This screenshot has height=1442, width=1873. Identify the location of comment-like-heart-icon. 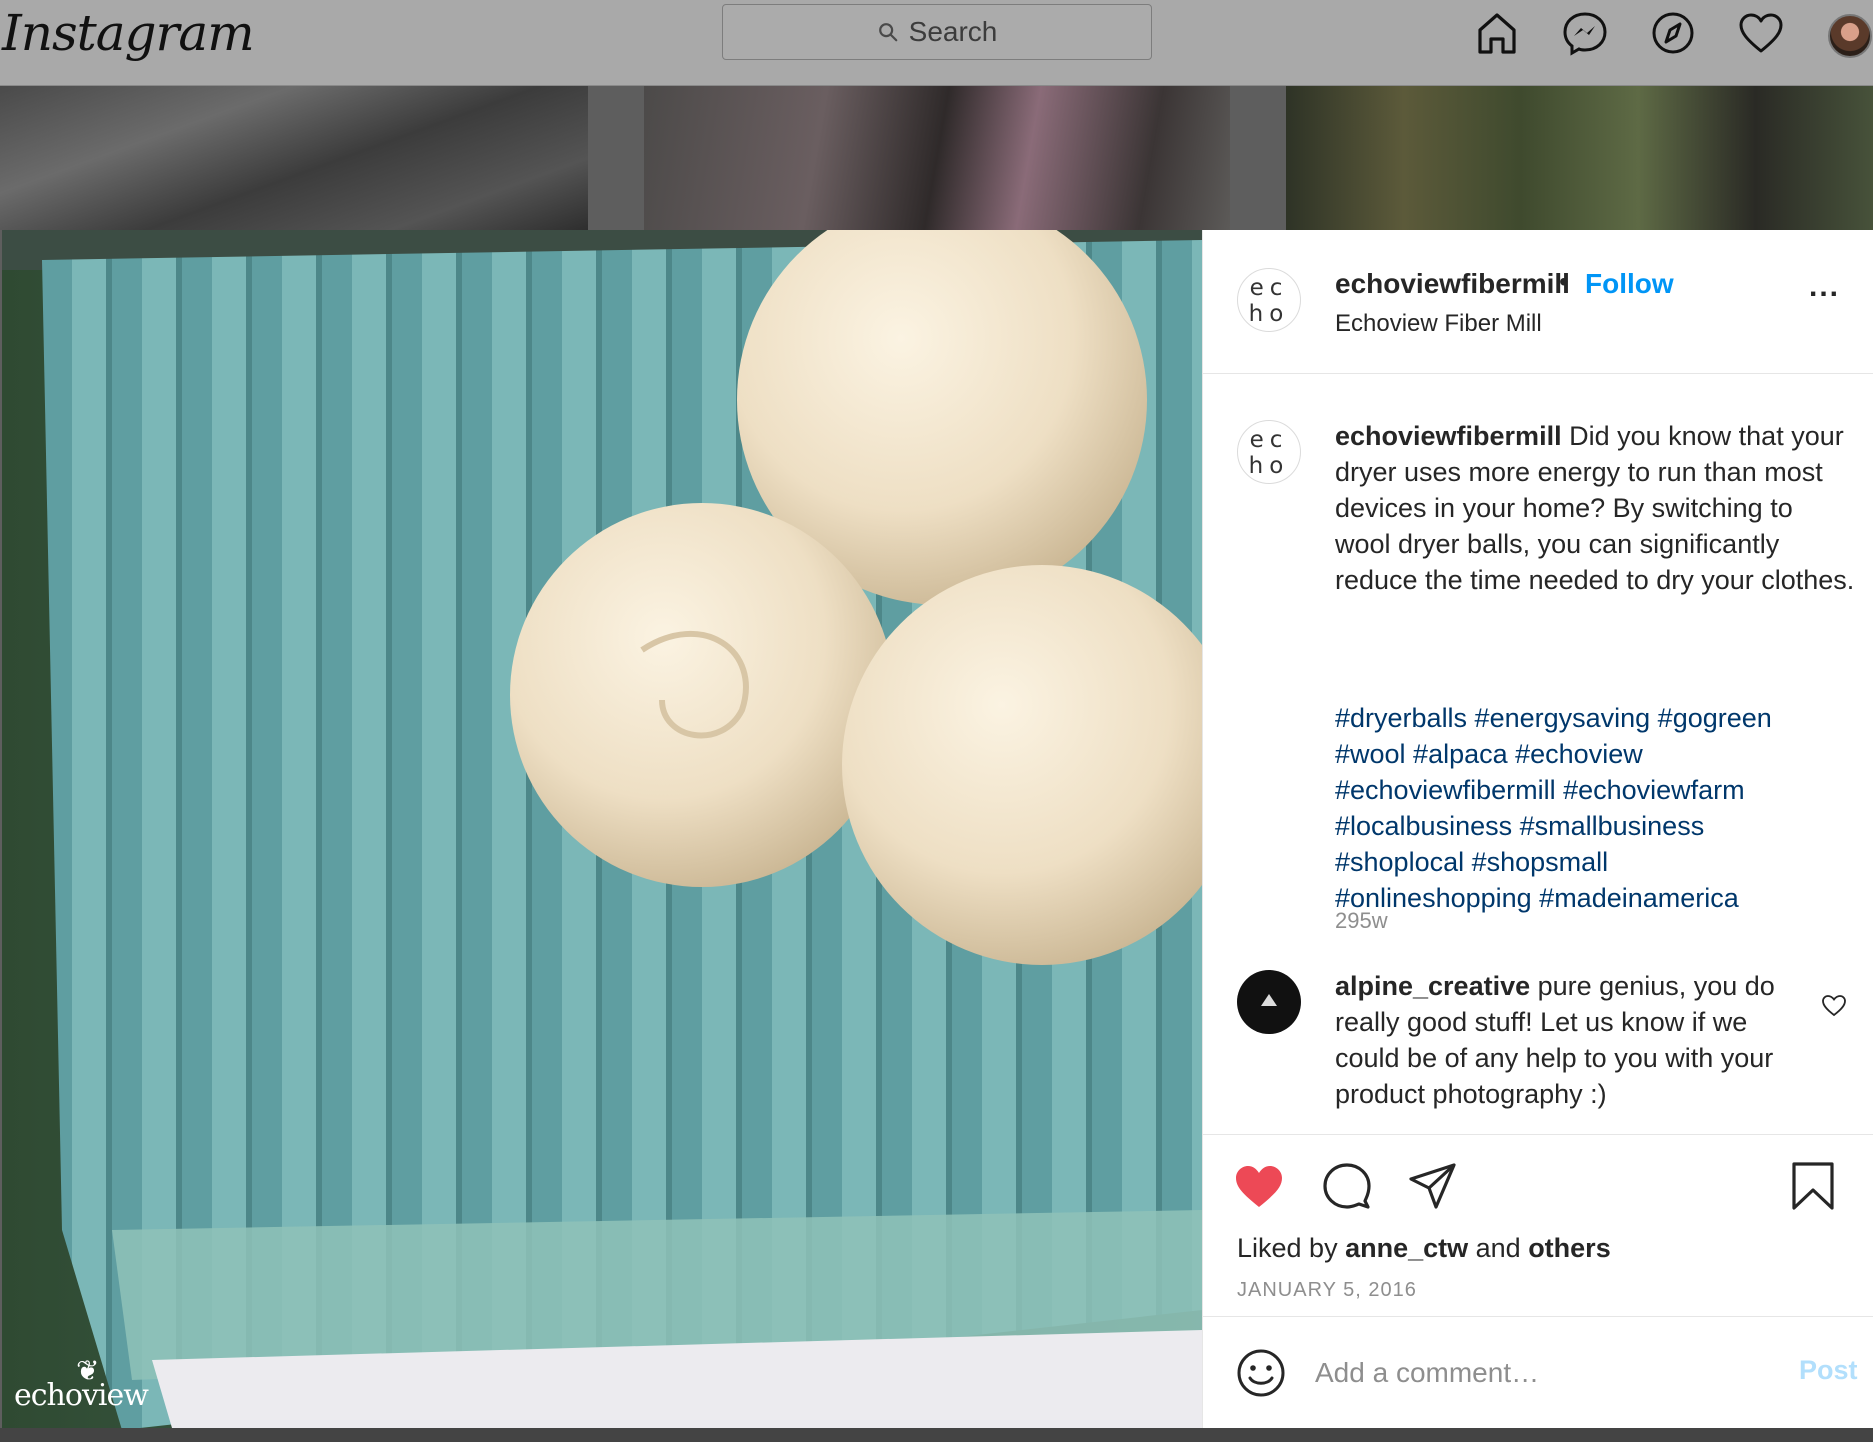
(1834, 1005).